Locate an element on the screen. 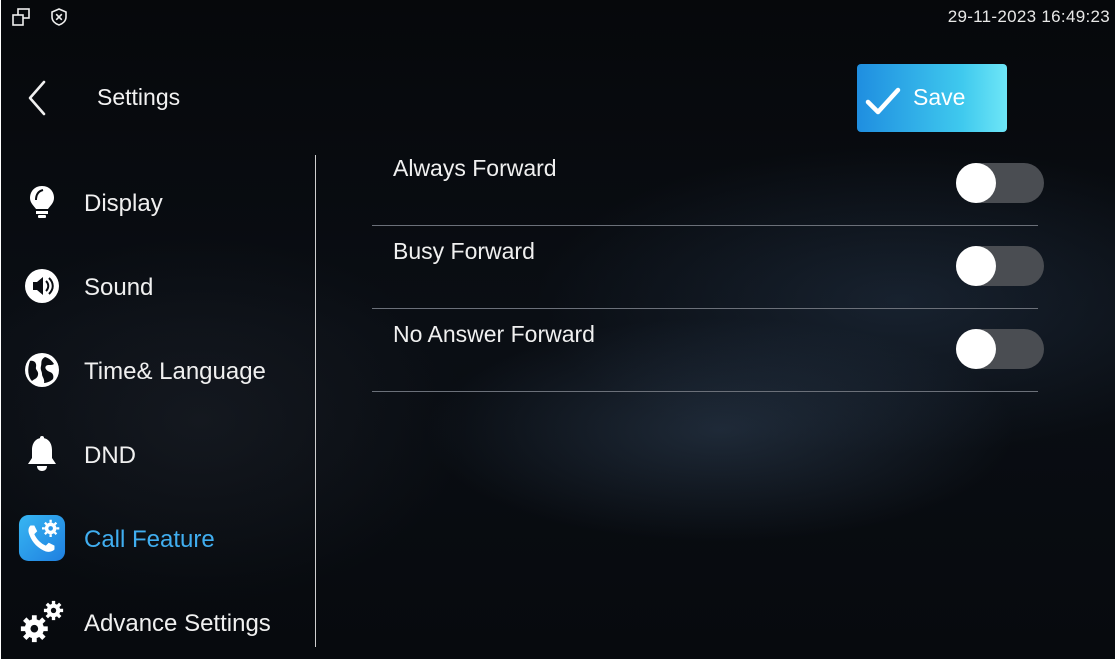 The image size is (1116, 660). save-label: Save is located at coordinates (939, 97).